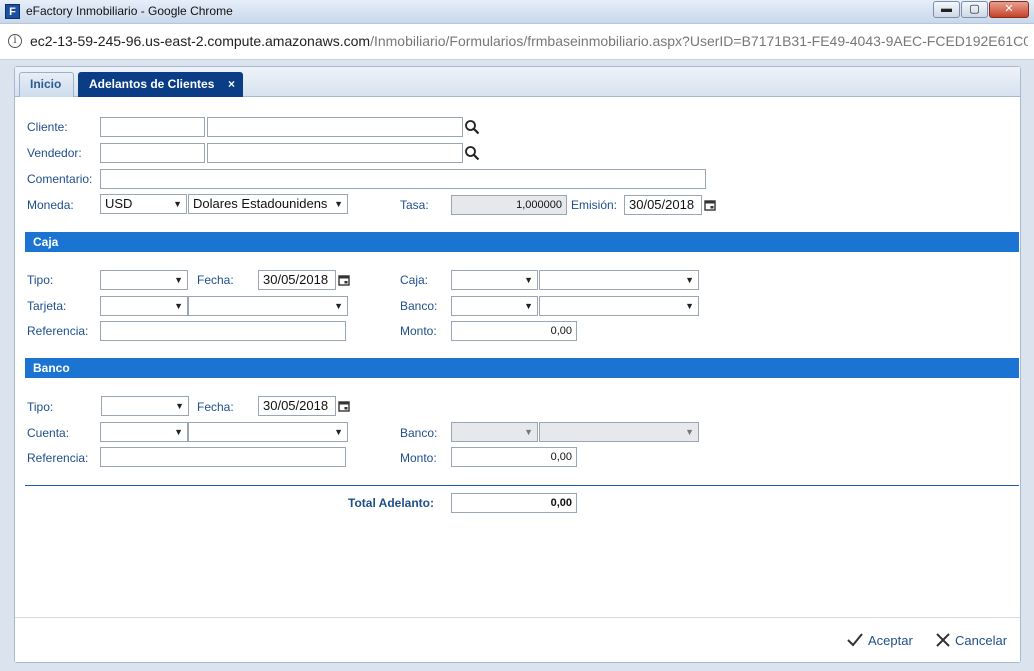 The width and height of the screenshot is (1034, 671). Describe the element at coordinates (152, 153) in the screenshot. I see `vendedor-code-input` at that location.